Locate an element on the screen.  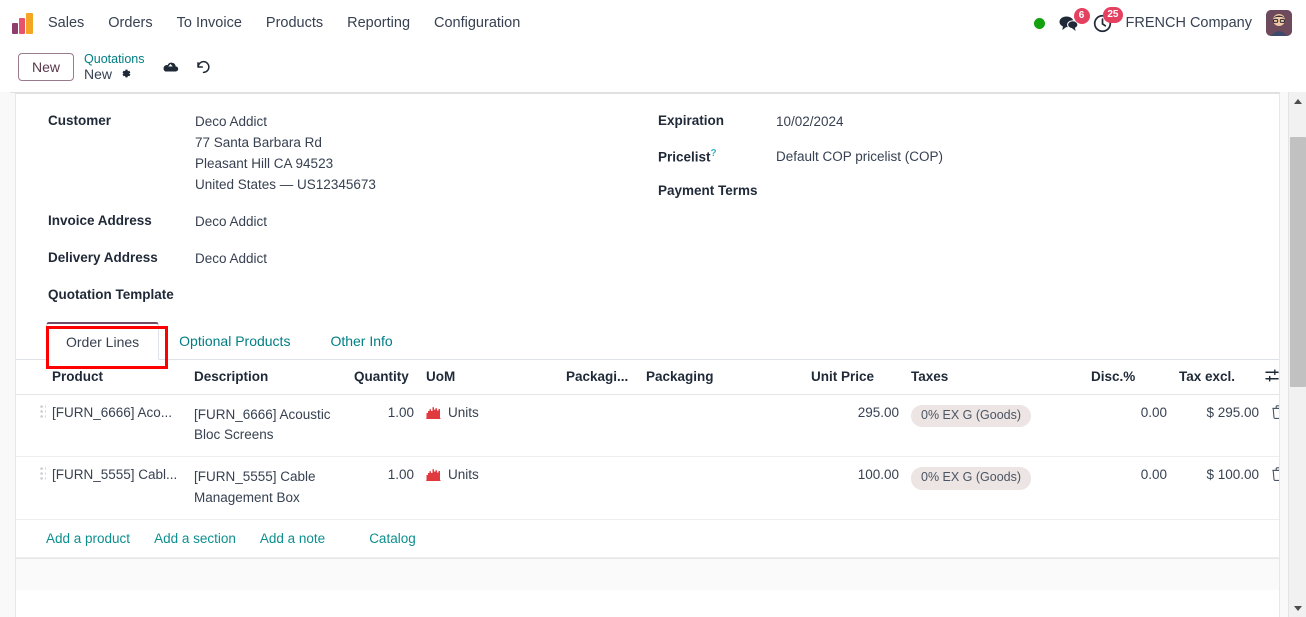
col-taxes: Taxes is located at coordinates (995, 377).